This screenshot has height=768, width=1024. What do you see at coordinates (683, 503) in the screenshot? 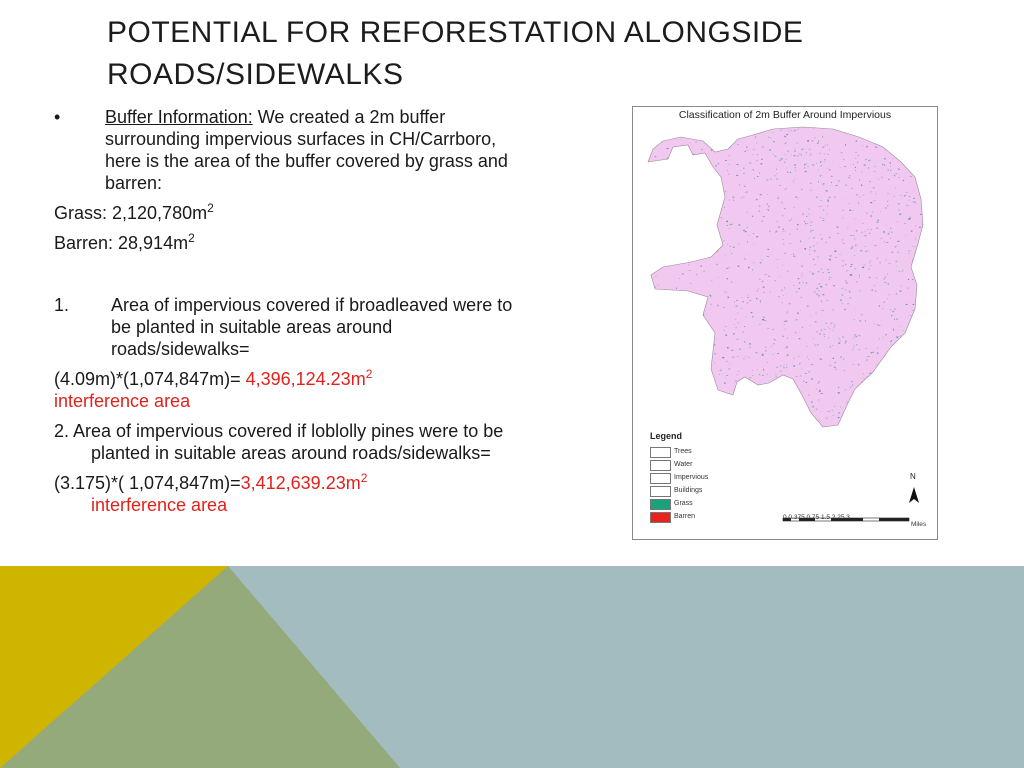
I see `legend-label-grass: Grass` at bounding box center [683, 503].